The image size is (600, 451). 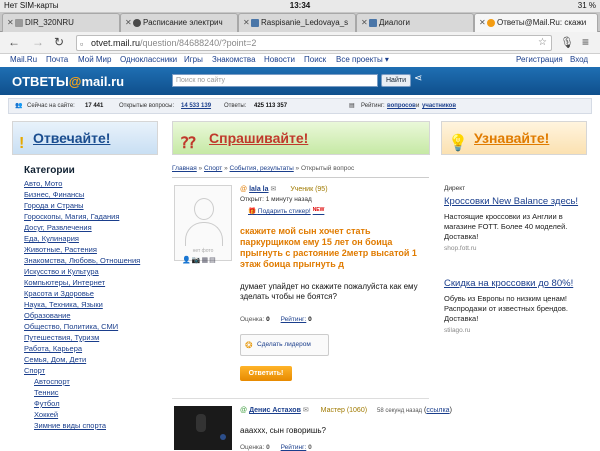 What do you see at coordinates (203, 251) in the screenshot?
I see `avatar-caption: нет фото` at bounding box center [203, 251].